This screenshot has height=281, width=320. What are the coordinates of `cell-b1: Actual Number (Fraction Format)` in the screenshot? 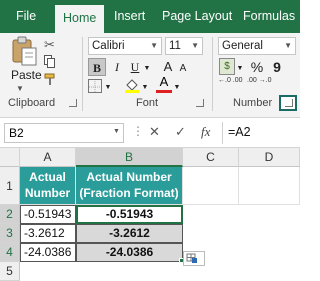 It's located at (129, 186).